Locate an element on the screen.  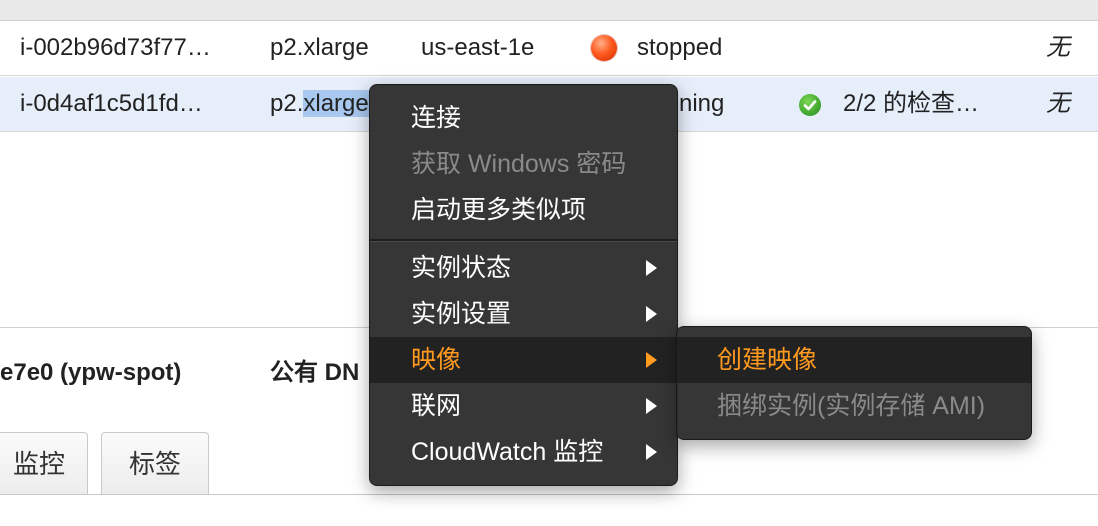
table-header is located at coordinates (549, 10).